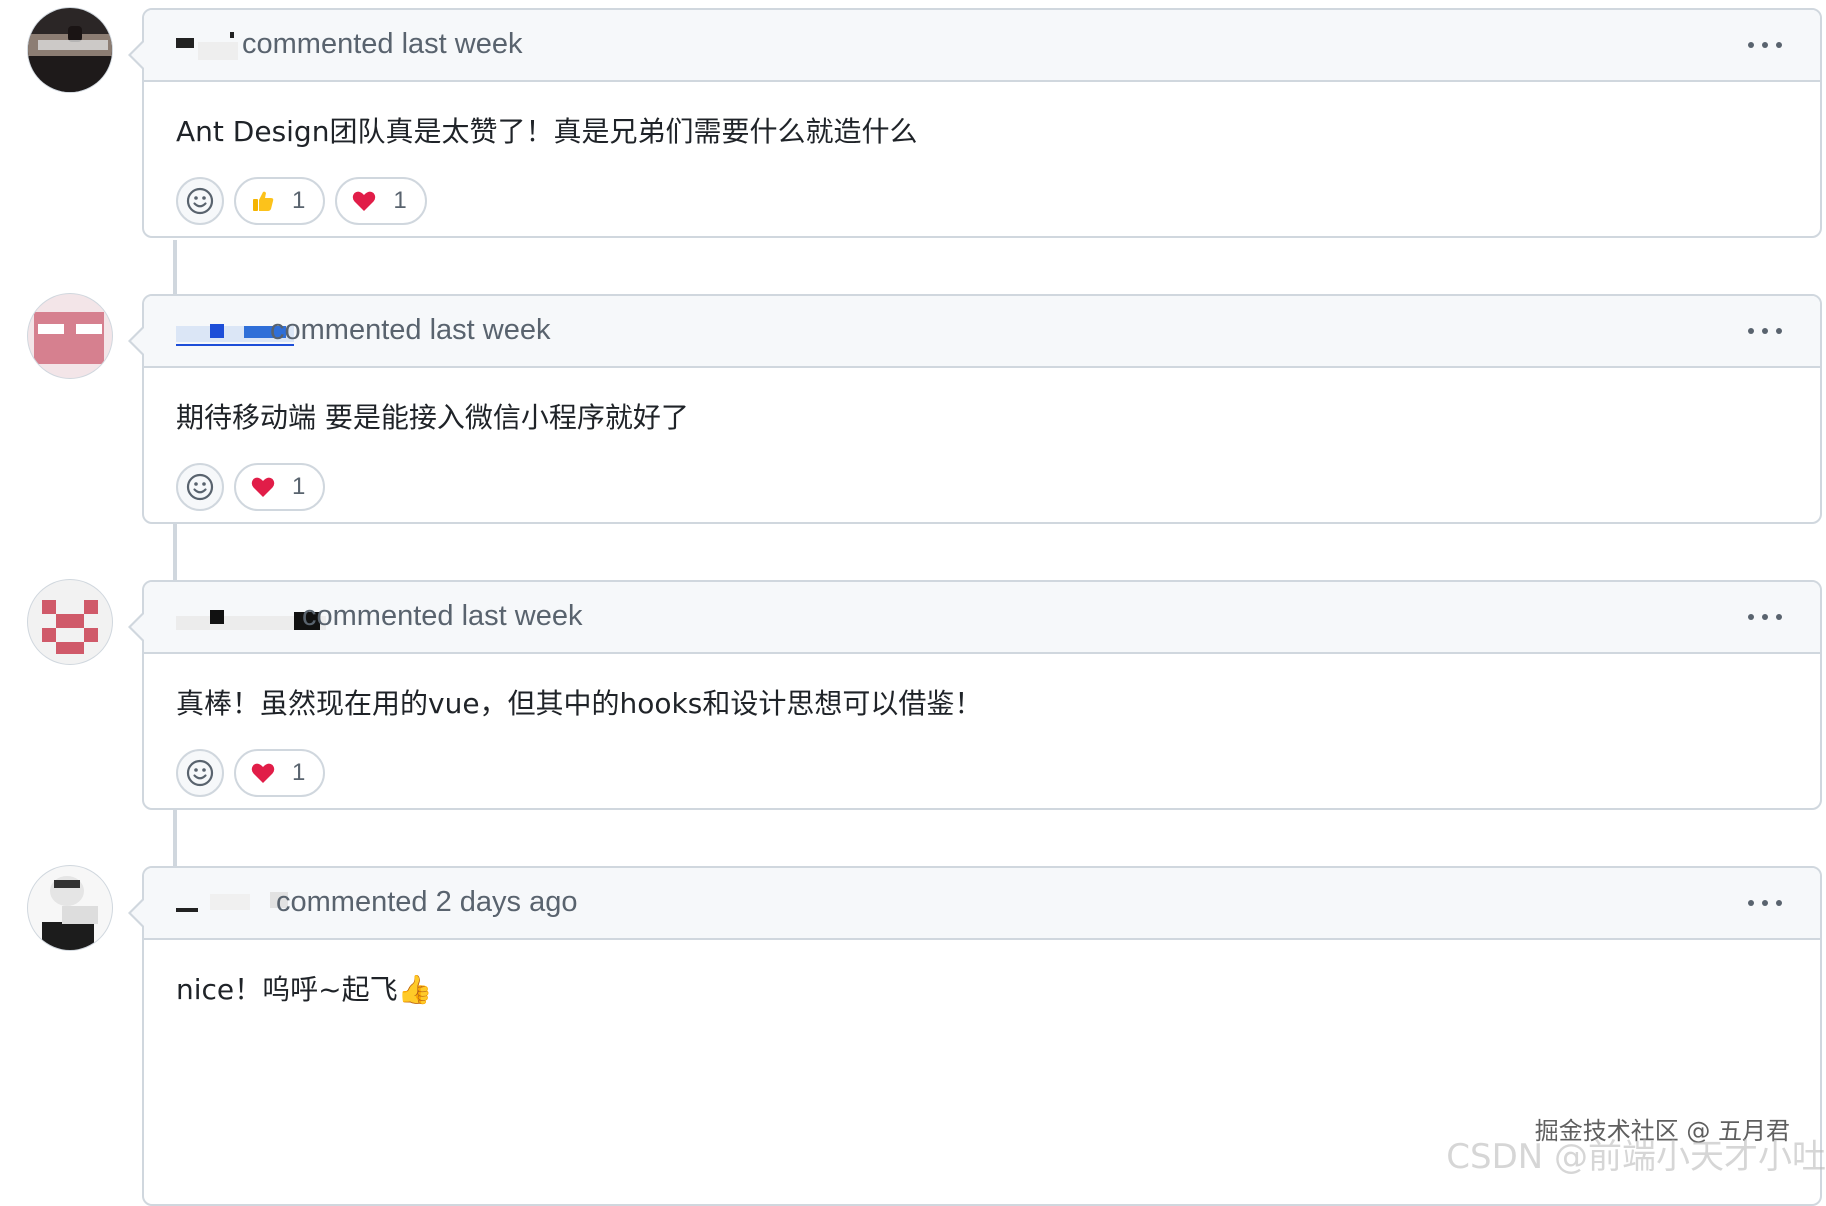 This screenshot has width=1826, height=1206. What do you see at coordinates (982, 455) in the screenshot?
I see `comment-body: 期待移动端 要是能接入微信小程序就好了 1` at bounding box center [982, 455].